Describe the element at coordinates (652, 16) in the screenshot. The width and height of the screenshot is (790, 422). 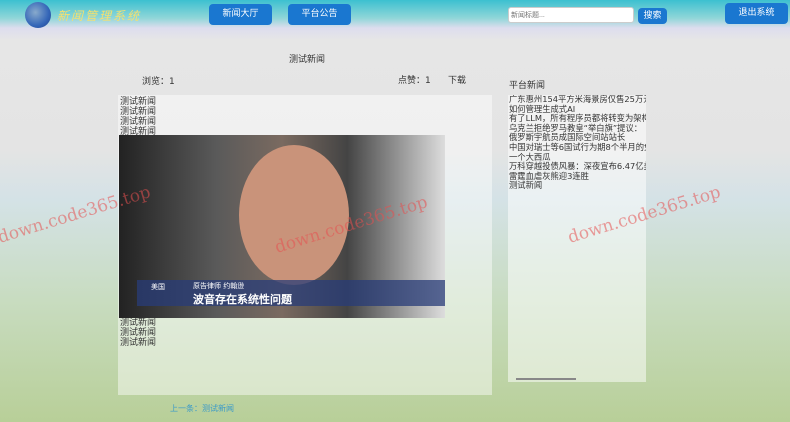
I see `search-button: 搜索` at that location.